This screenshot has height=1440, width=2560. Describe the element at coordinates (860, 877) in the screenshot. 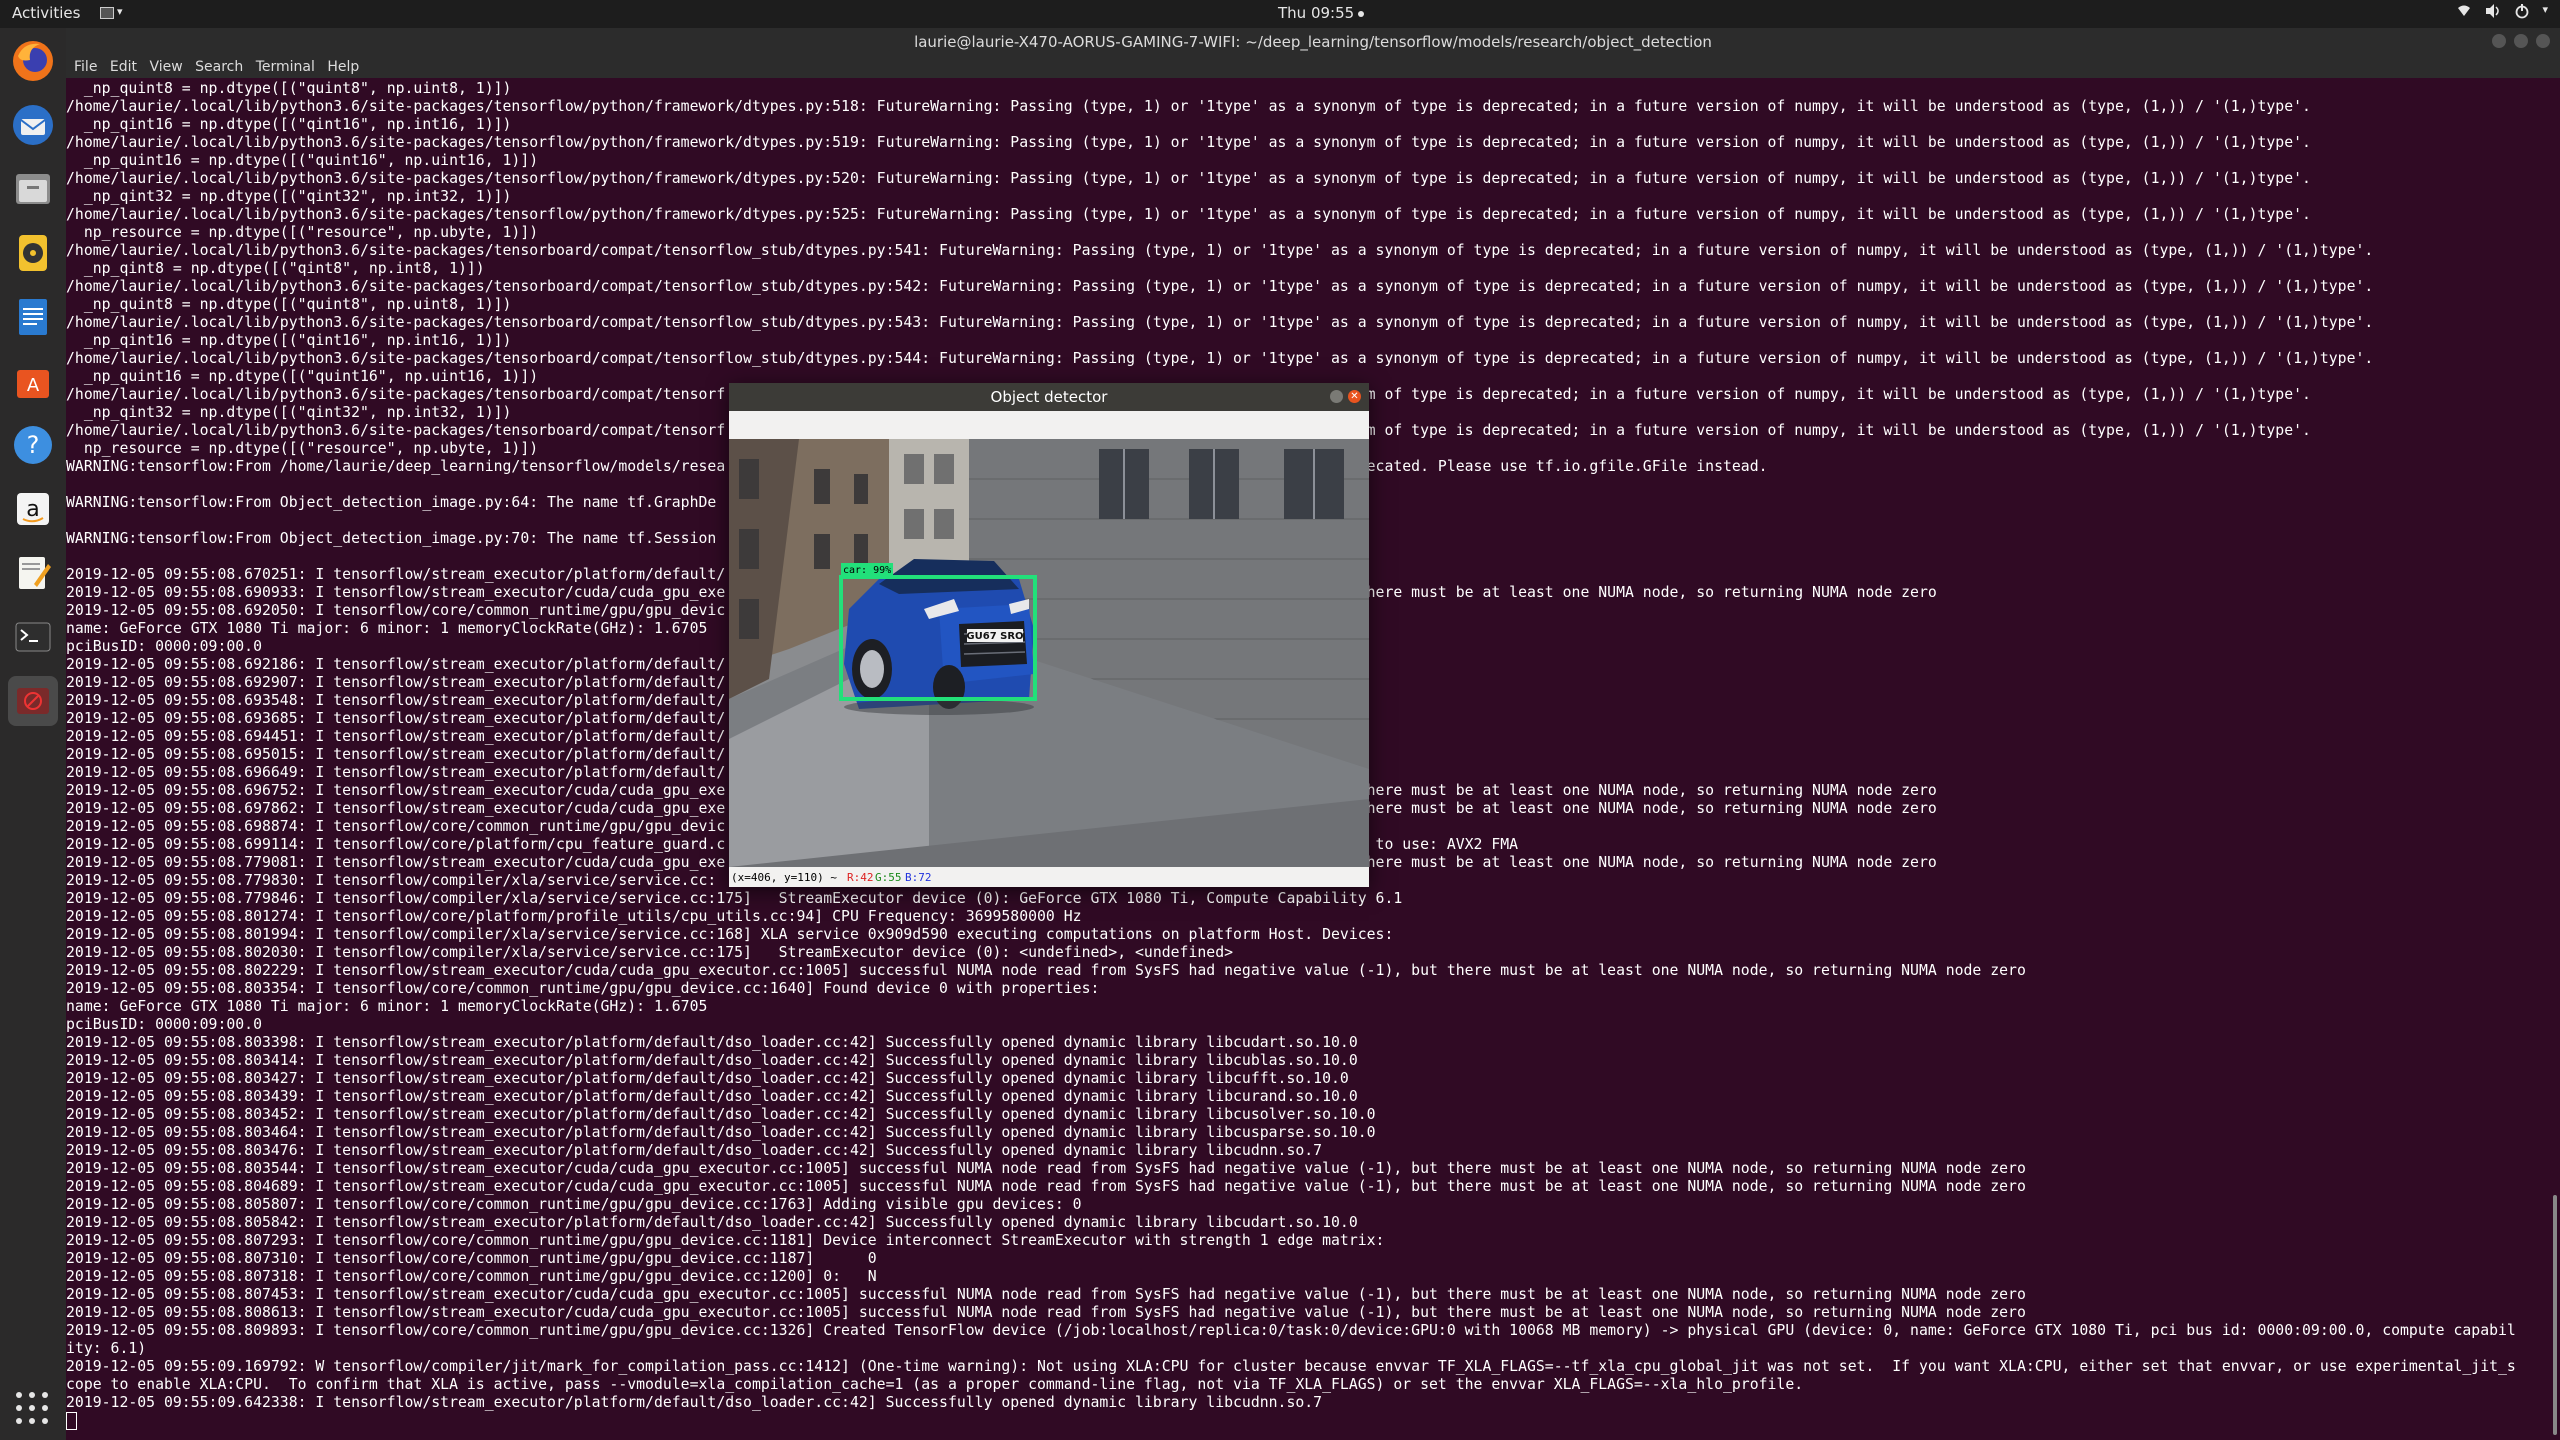

I see `status-red: R:42` at that location.